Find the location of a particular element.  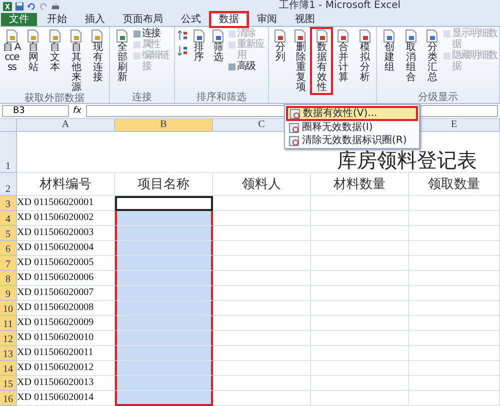

row-header: 12 is located at coordinates (8, 338).